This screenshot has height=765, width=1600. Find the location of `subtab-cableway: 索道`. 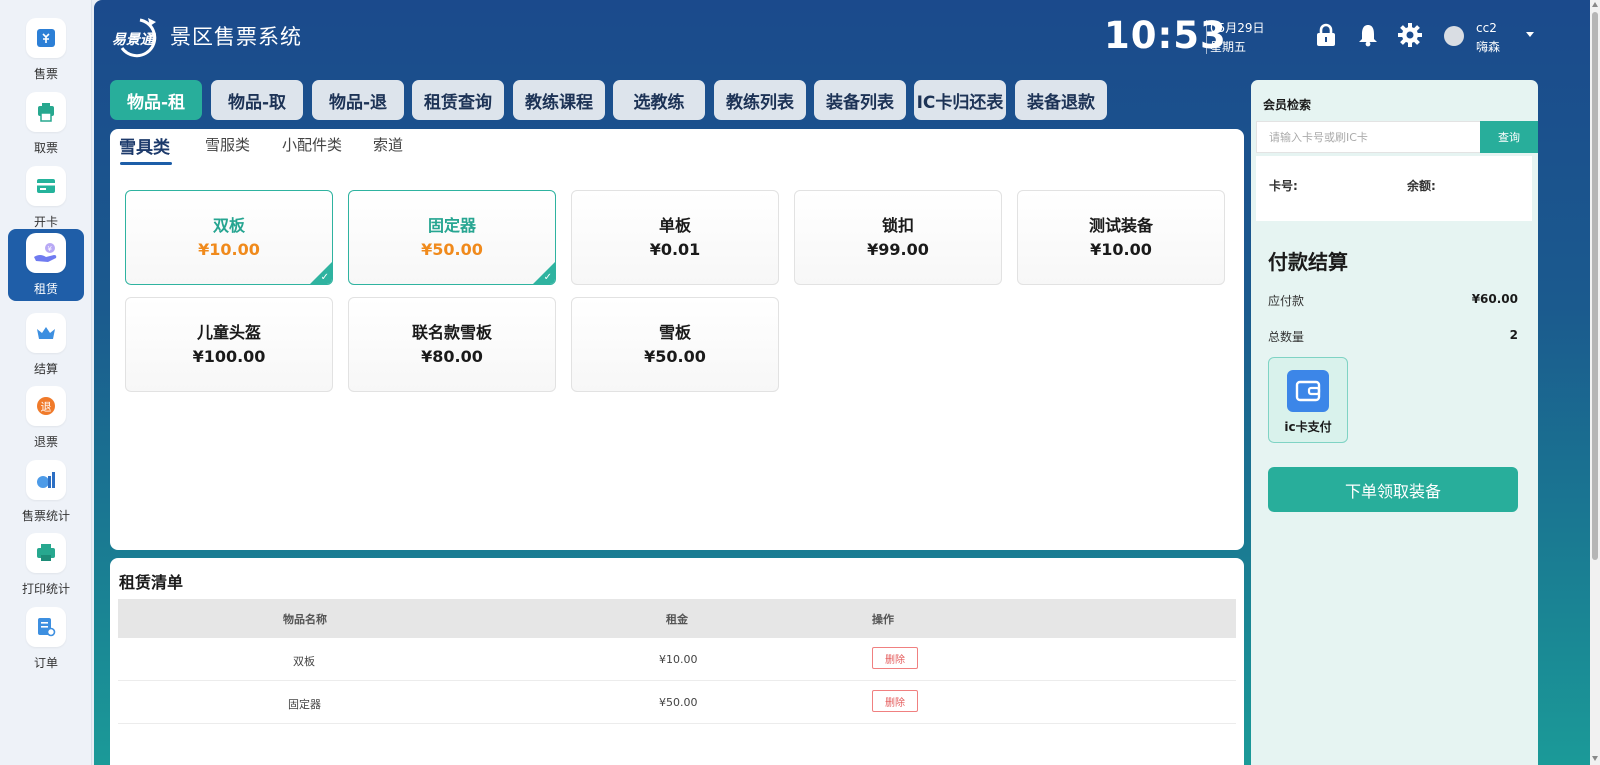

subtab-cableway: 索道 is located at coordinates (388, 144).